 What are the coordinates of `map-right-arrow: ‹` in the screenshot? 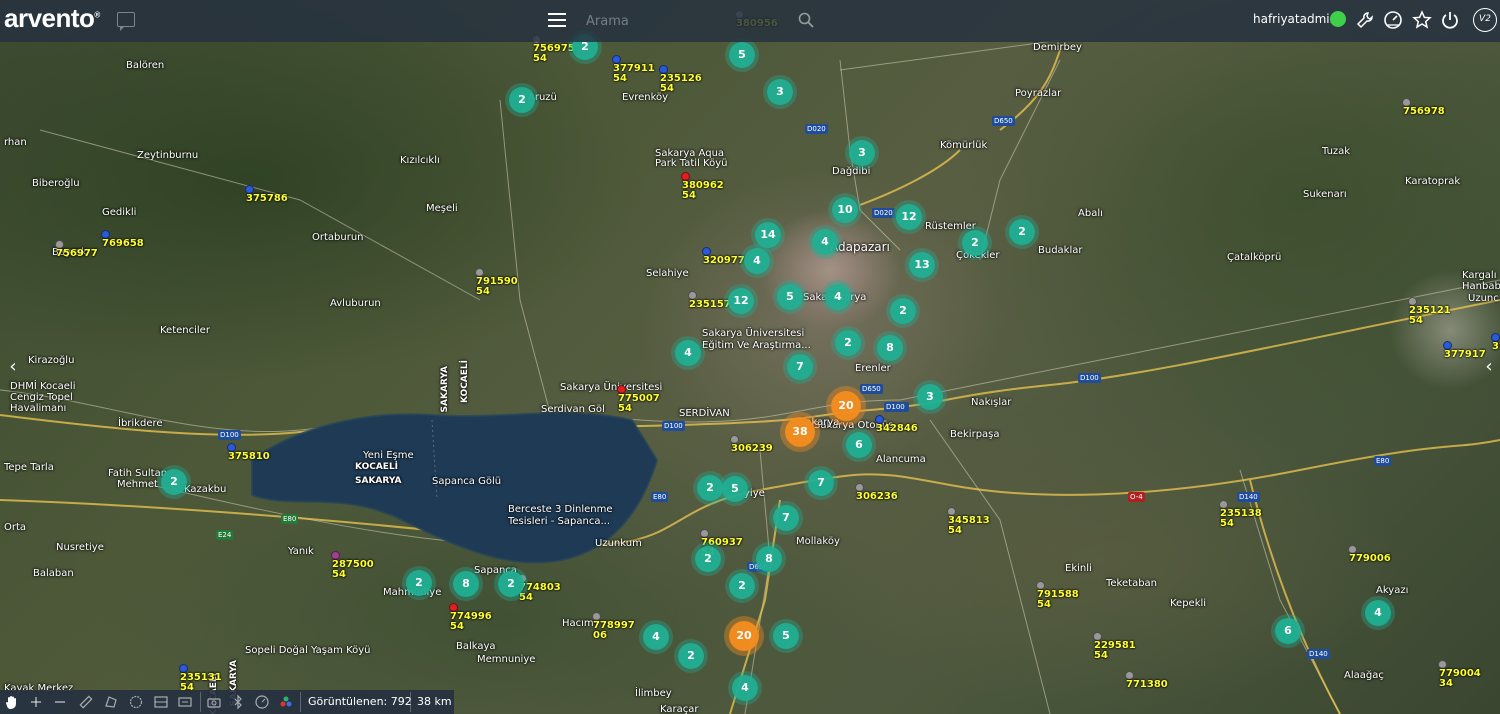 It's located at (1489, 367).